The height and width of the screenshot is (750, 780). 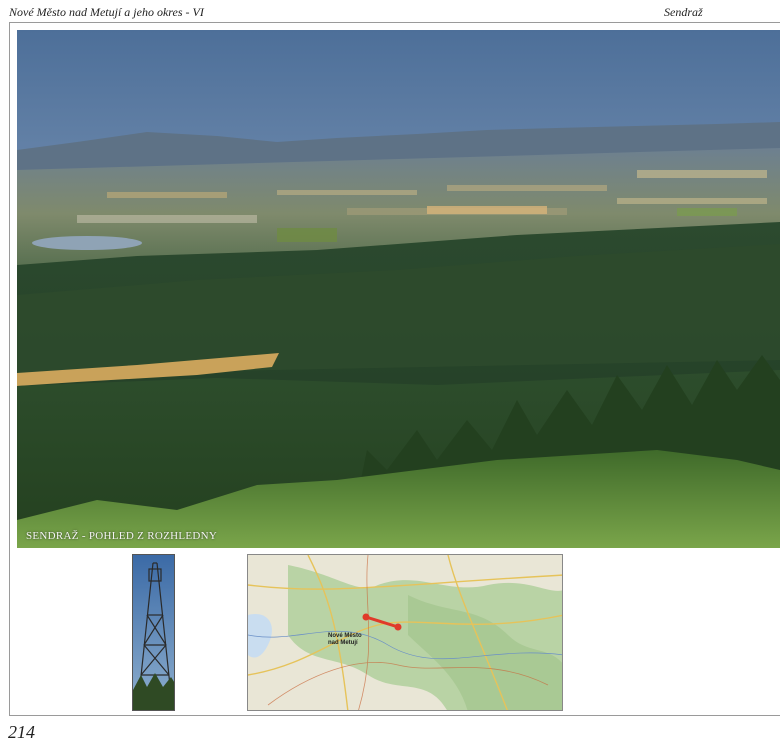 What do you see at coordinates (345, 636) in the screenshot?
I see `map-town-label-line1: Nové Město` at bounding box center [345, 636].